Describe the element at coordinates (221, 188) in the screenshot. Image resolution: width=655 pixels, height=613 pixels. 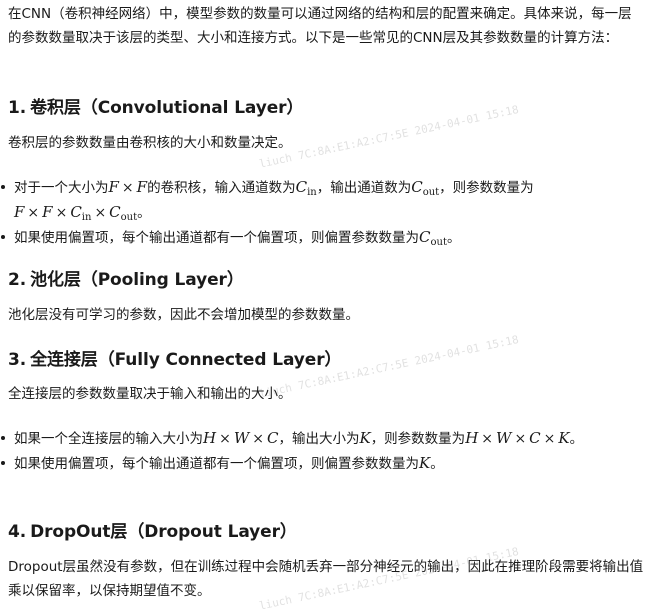
I see `text-segment: 的卷积核，输入通道数为` at that location.